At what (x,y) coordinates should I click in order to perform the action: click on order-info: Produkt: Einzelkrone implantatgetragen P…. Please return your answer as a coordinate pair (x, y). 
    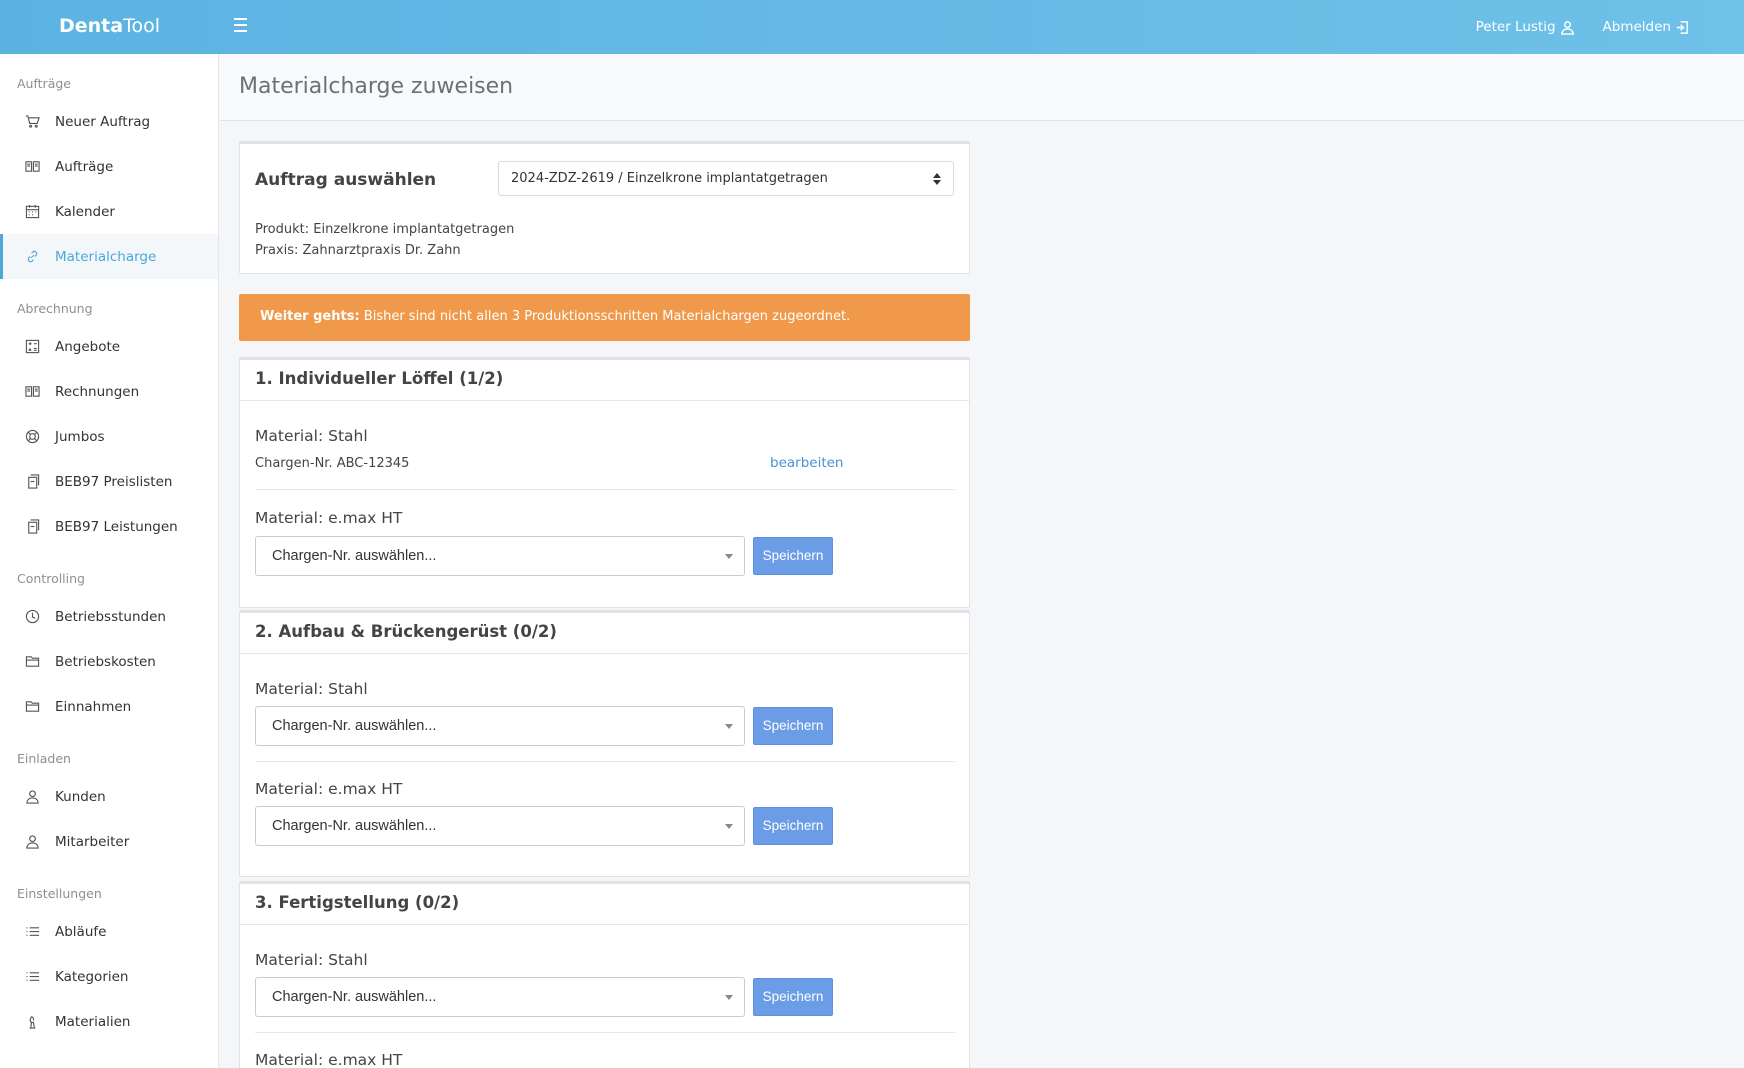
    Looking at the image, I should click on (384, 240).